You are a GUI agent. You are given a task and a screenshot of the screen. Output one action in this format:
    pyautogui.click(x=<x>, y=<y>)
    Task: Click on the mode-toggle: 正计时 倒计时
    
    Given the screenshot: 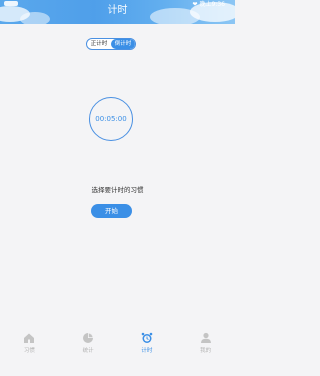 What is the action you would take?
    pyautogui.click(x=111, y=44)
    